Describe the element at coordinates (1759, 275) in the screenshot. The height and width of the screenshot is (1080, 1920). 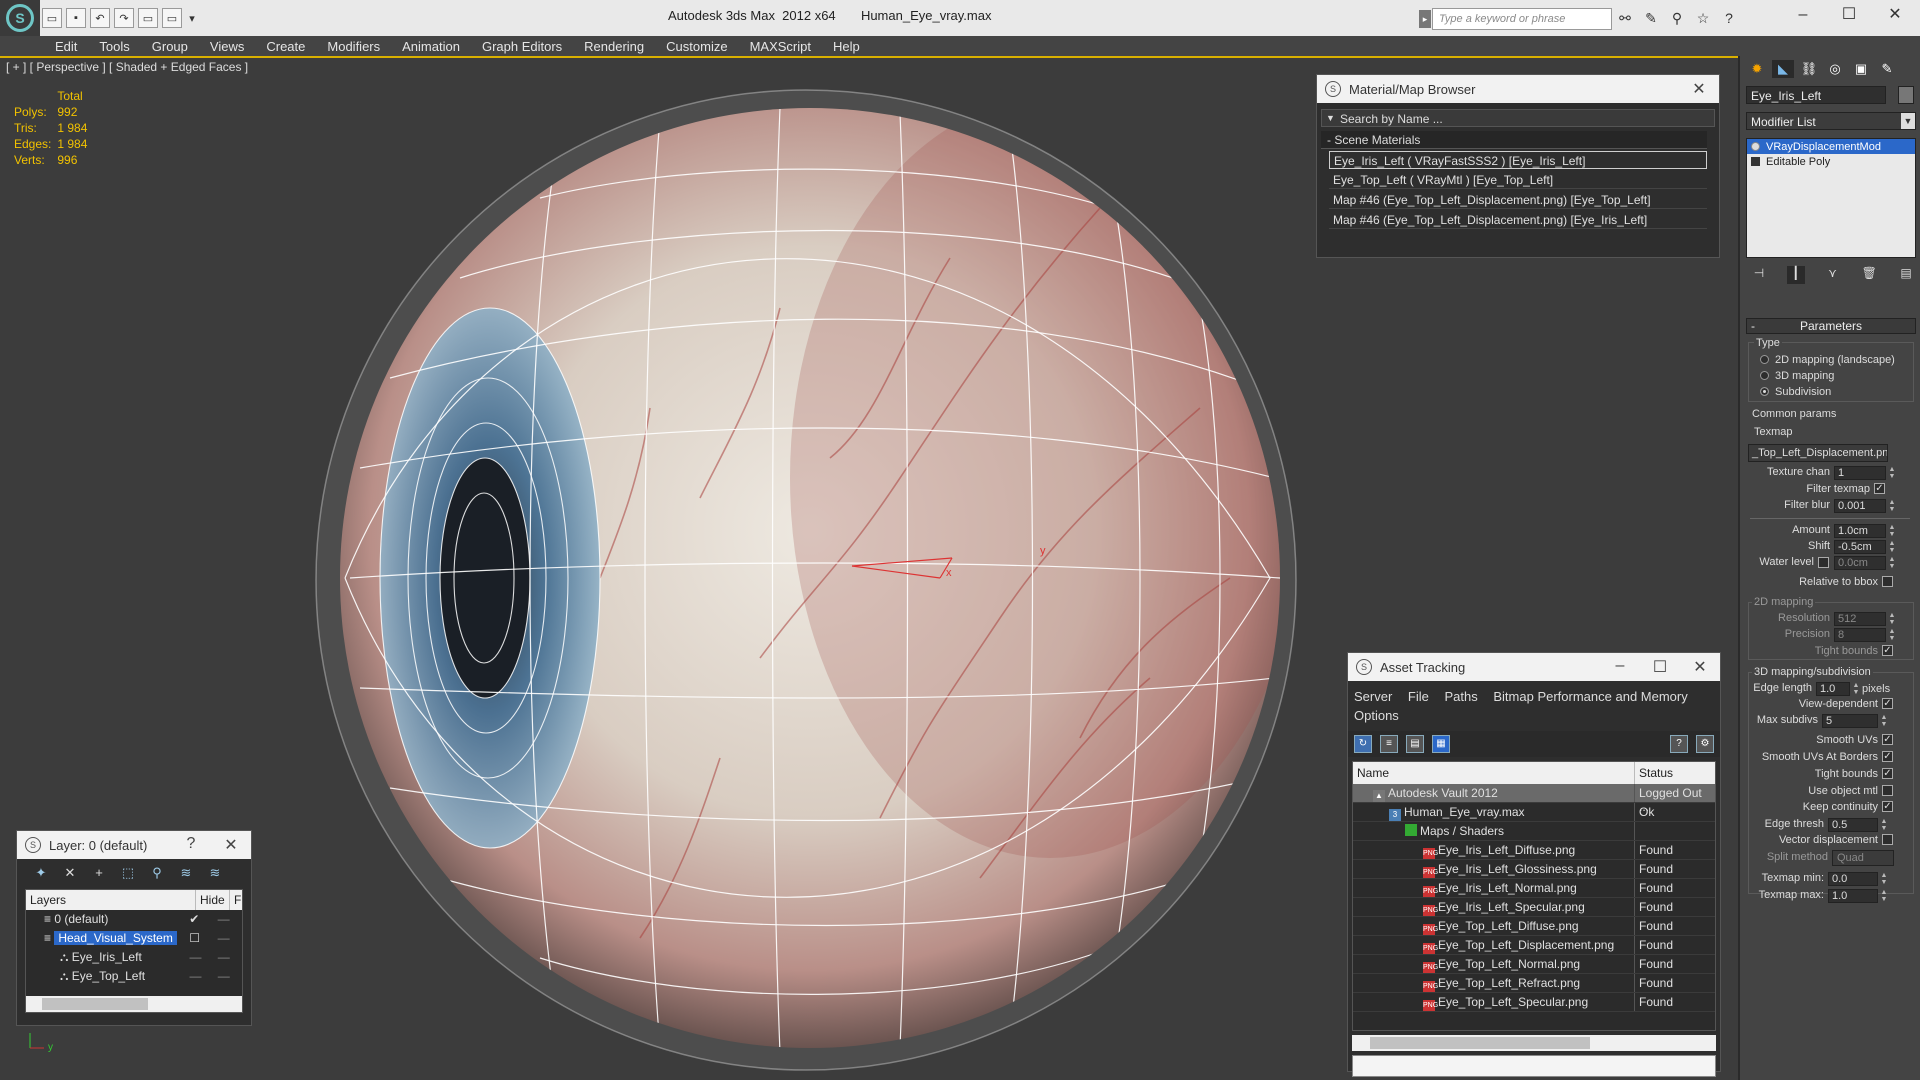
I see `pin-stack-icon: ⊣` at that location.